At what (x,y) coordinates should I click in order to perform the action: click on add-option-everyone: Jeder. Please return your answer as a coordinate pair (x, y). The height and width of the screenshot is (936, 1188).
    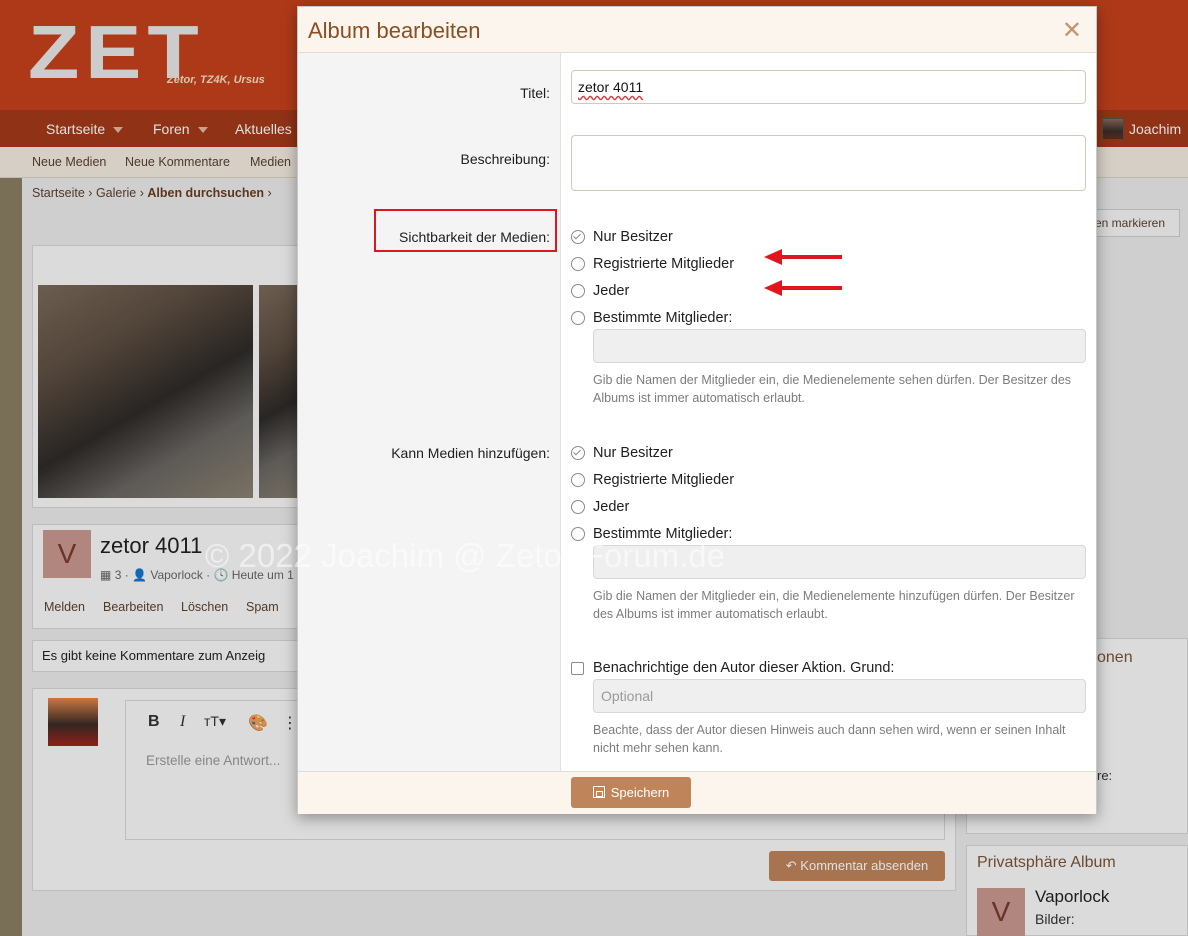
    Looking at the image, I should click on (600, 507).